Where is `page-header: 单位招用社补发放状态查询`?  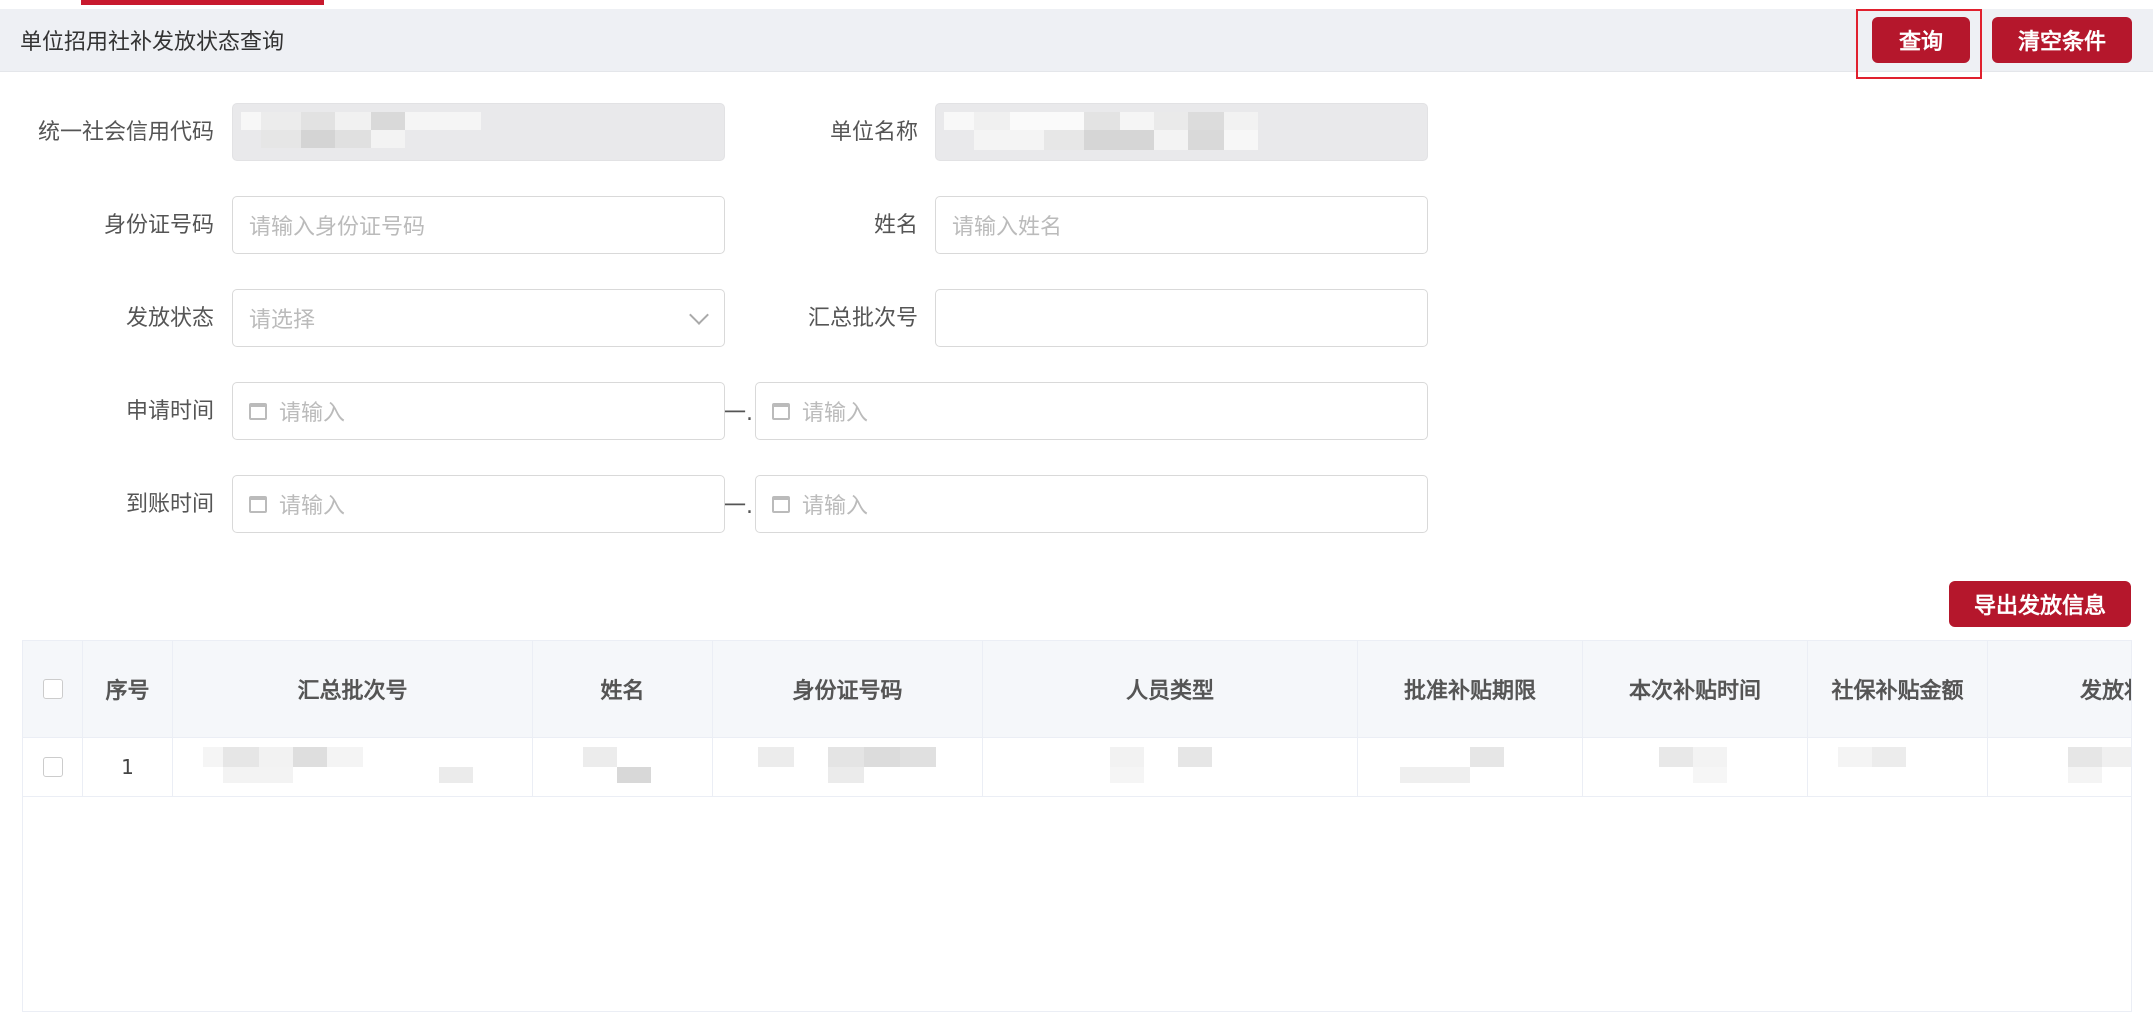
page-header: 单位招用社补发放状态查询 is located at coordinates (1076, 40).